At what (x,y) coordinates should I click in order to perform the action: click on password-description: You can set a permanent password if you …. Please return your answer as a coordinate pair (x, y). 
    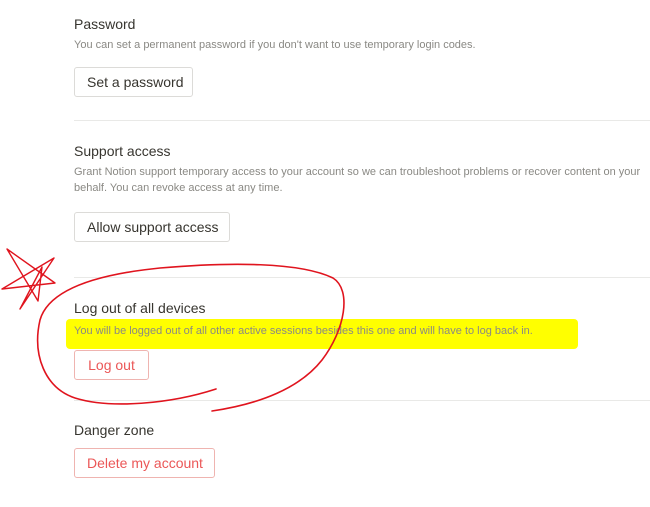
    Looking at the image, I should click on (275, 45).